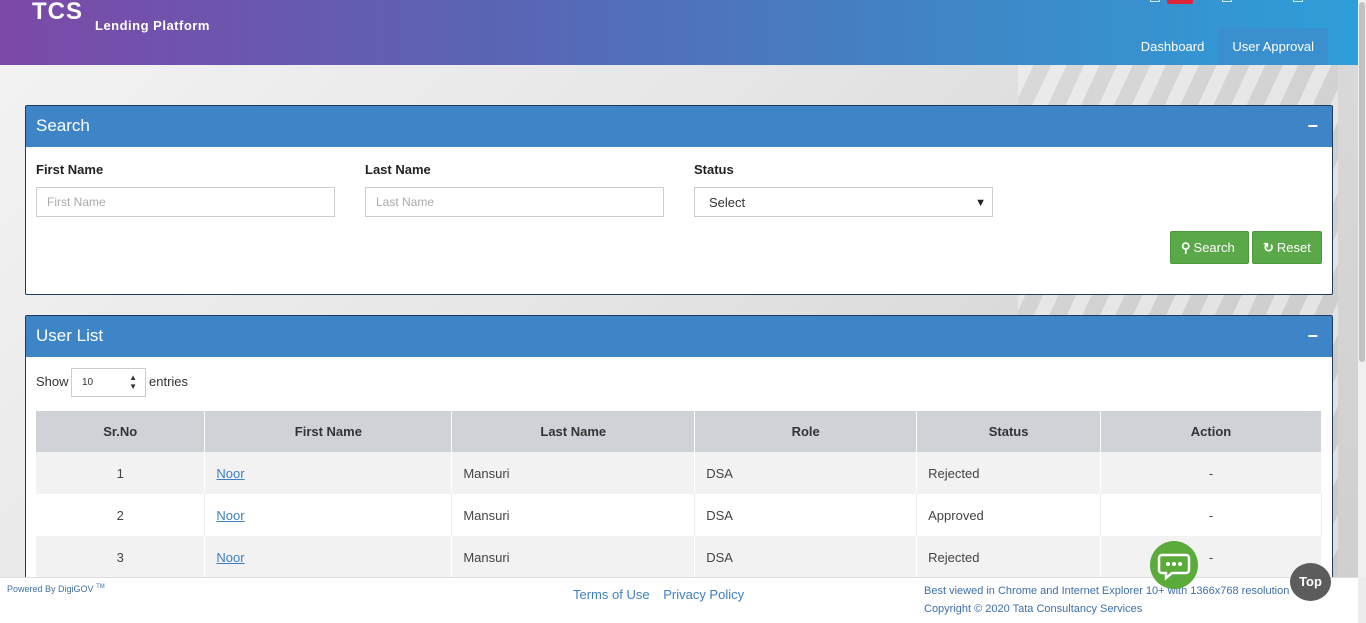 The image size is (1366, 623). Describe the element at coordinates (1273, 46) in the screenshot. I see `nav-user-approval: User Approval` at that location.